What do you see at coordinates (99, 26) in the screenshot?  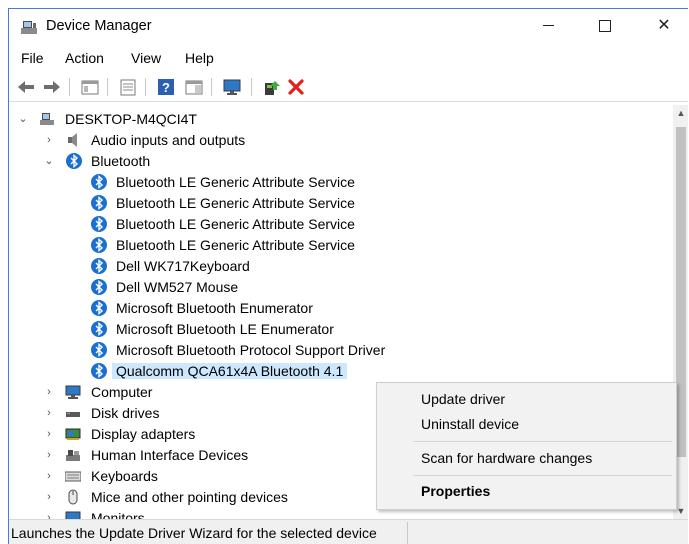 I see `window-title: Device Manager` at bounding box center [99, 26].